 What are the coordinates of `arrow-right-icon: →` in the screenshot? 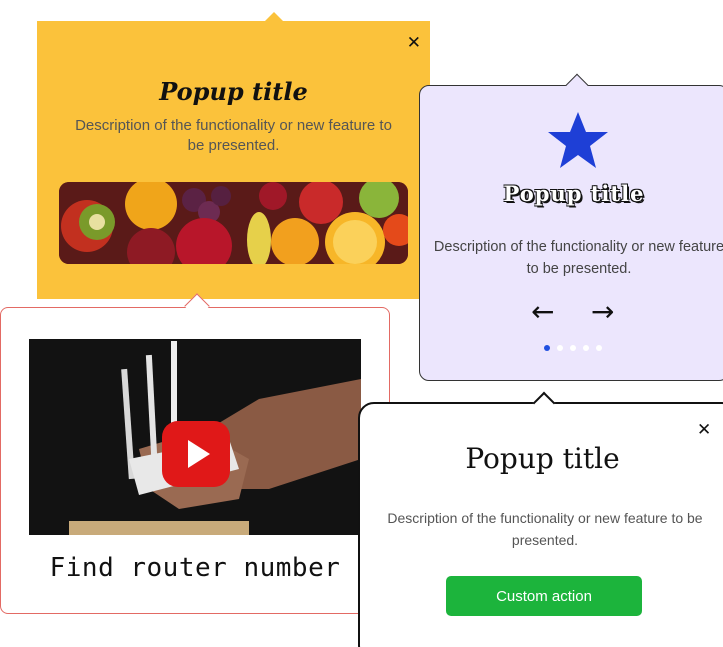 It's located at (602, 312).